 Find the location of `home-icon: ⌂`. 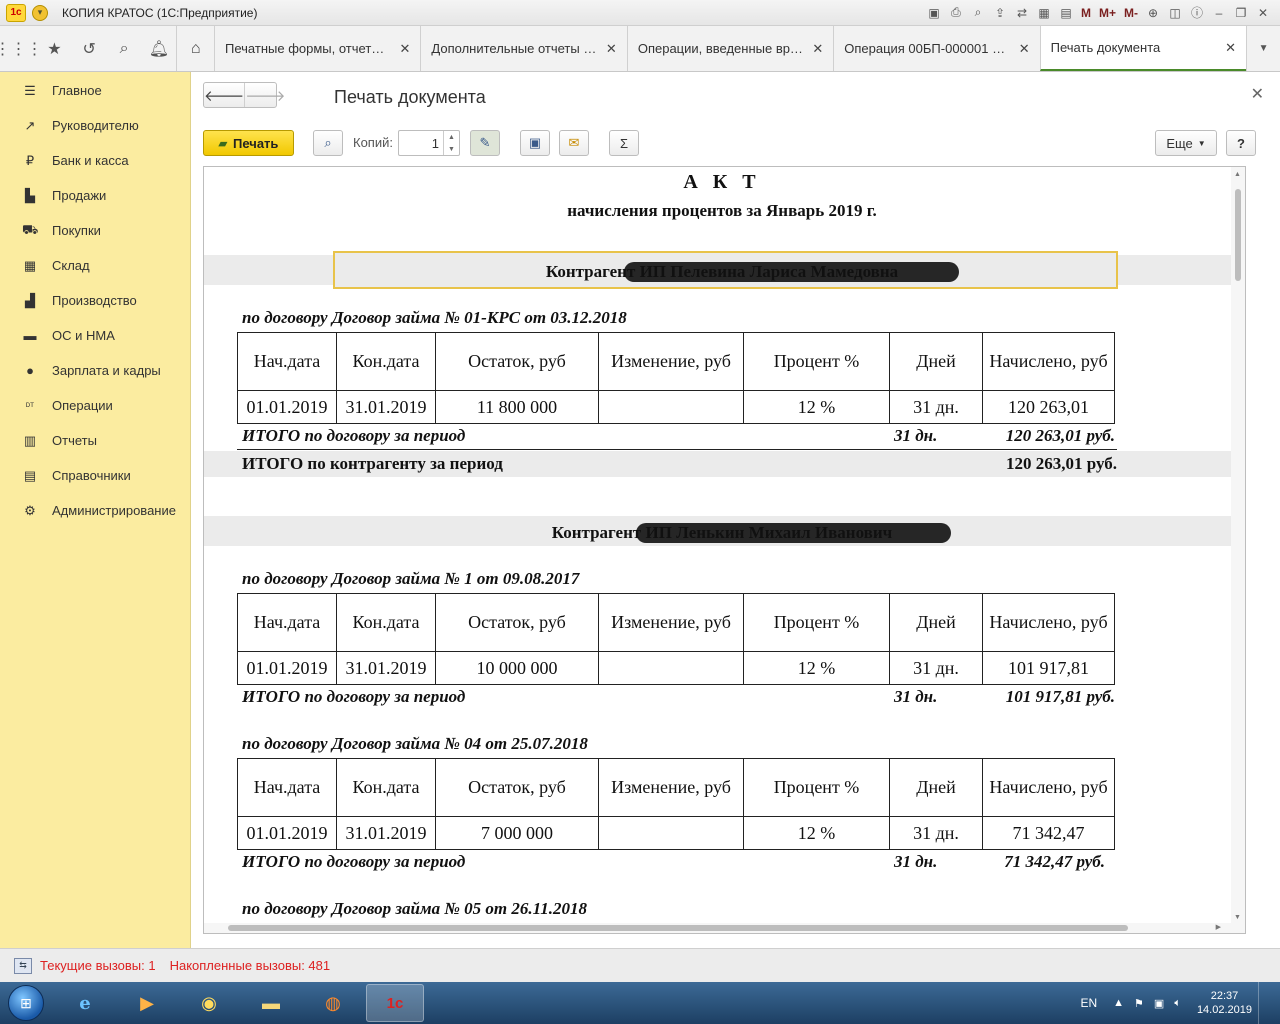

home-icon: ⌂ is located at coordinates (195, 48).